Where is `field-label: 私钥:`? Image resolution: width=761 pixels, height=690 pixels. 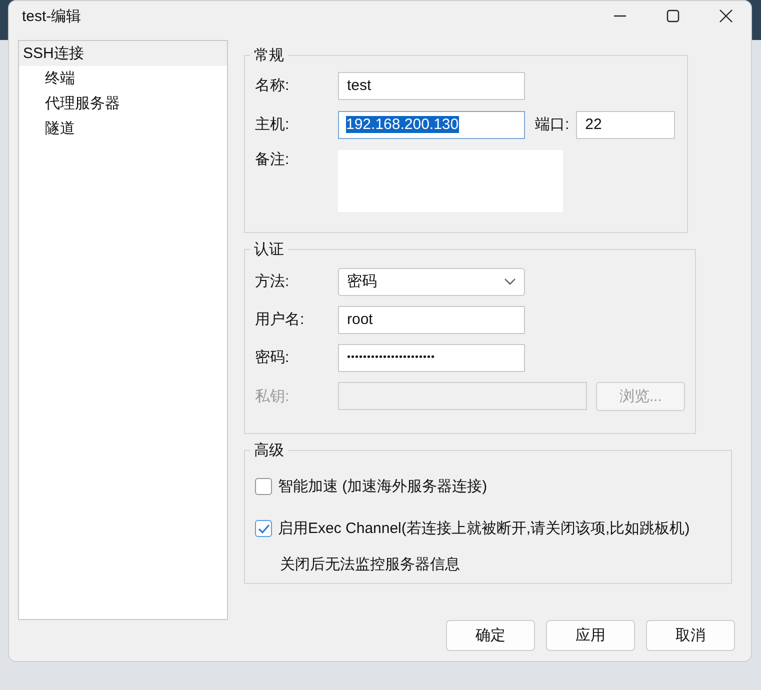 field-label: 私钥: is located at coordinates (272, 396).